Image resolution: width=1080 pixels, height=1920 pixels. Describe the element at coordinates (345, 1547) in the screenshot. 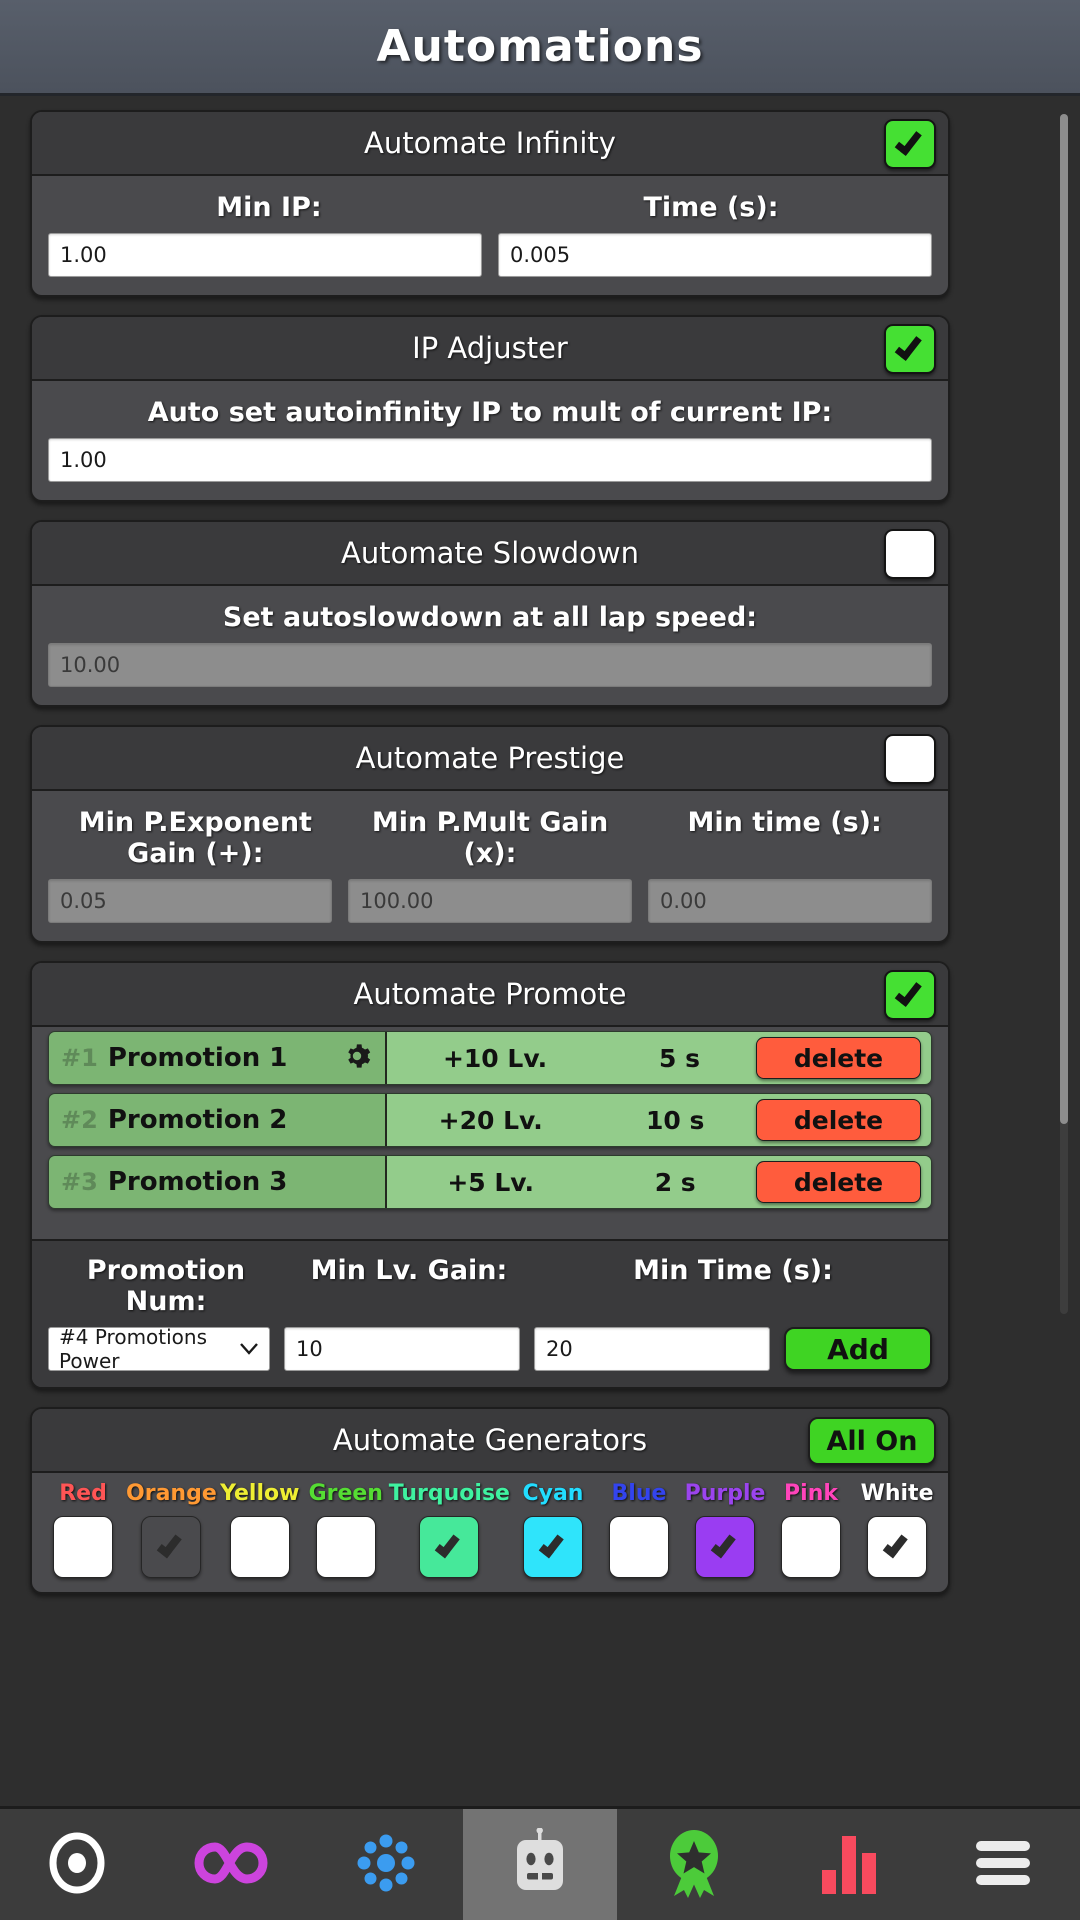

I see `generator-checkbox-green` at that location.